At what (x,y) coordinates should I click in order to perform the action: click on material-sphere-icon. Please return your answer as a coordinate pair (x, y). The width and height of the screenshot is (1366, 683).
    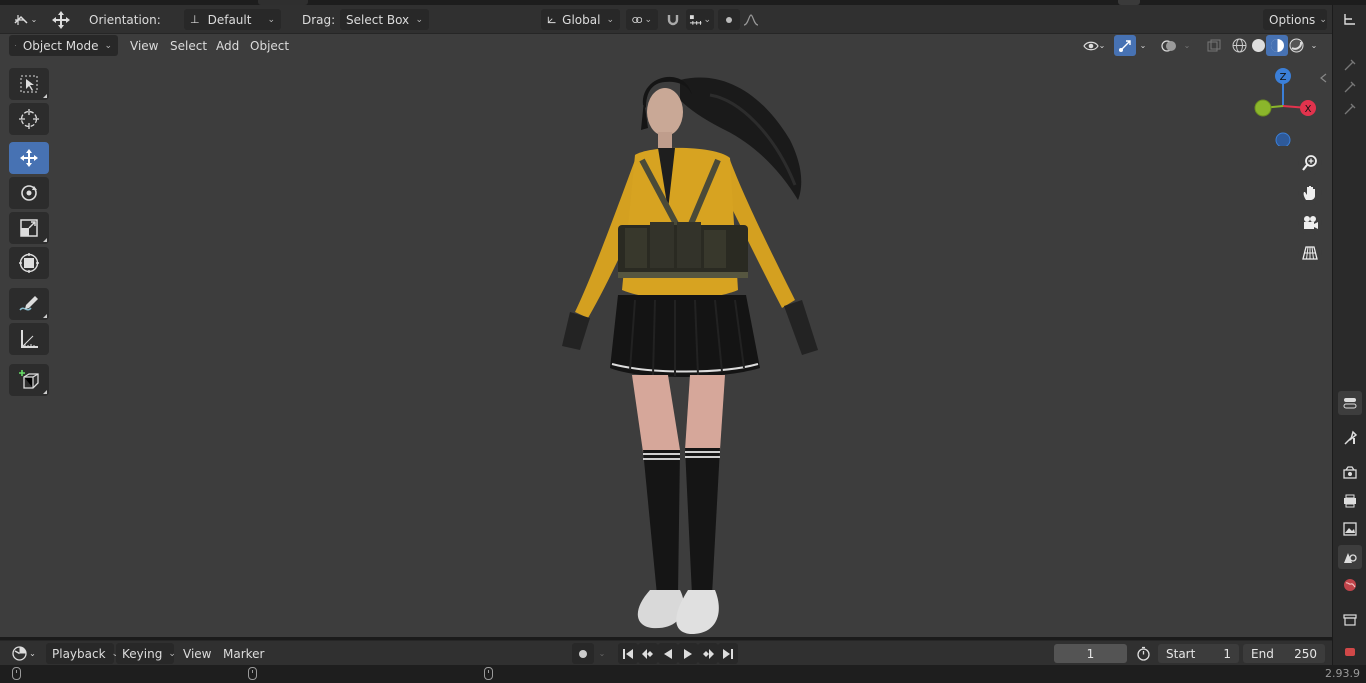
    Looking at the image, I should click on (1277, 45).